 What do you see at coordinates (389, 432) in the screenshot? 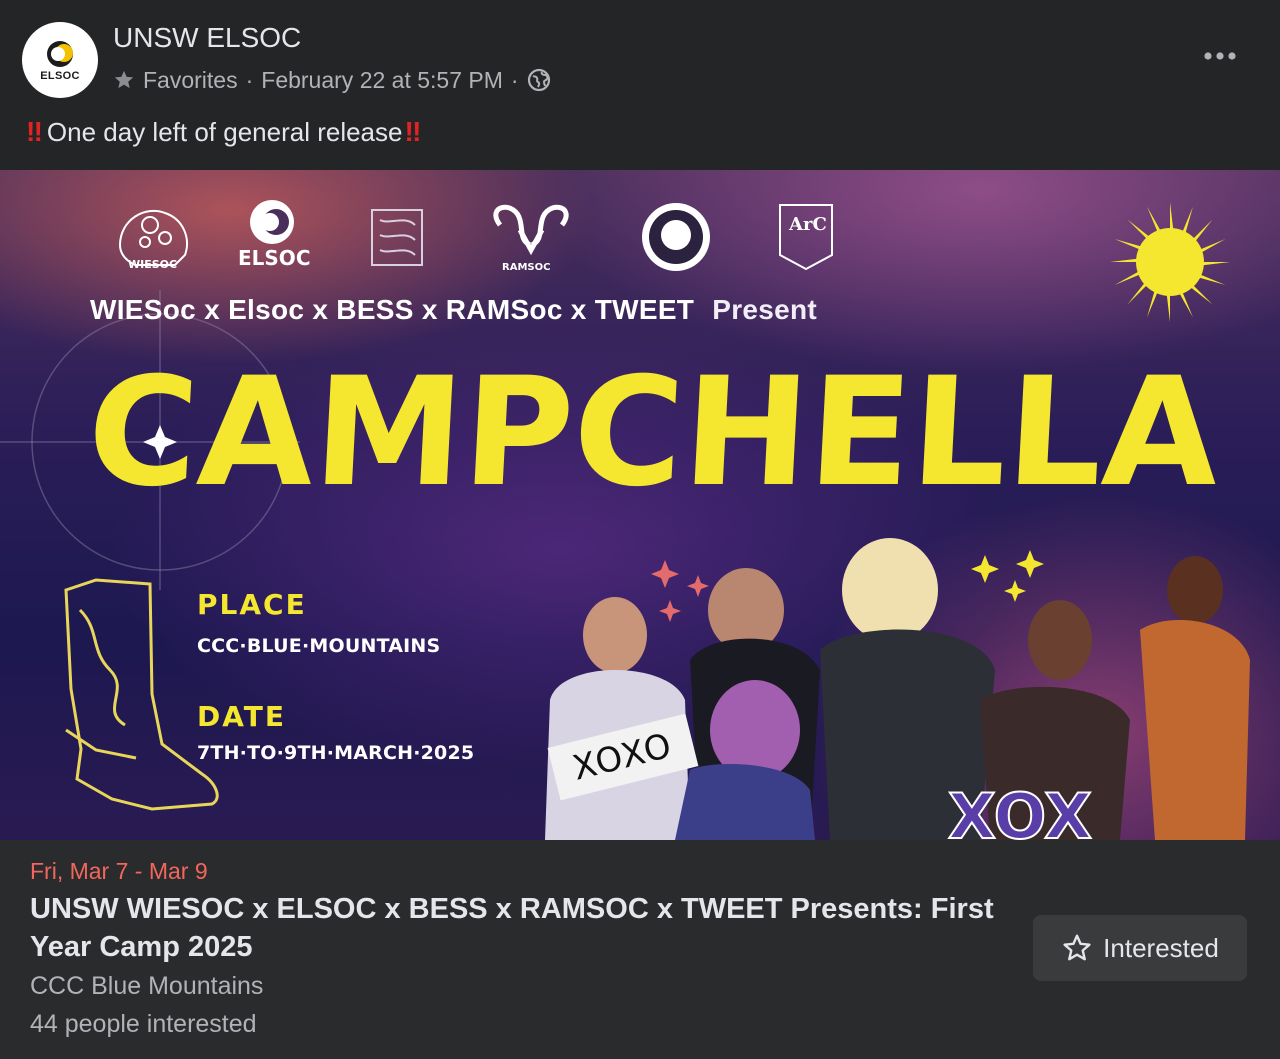
I see `banner-title-letter: M` at bounding box center [389, 432].